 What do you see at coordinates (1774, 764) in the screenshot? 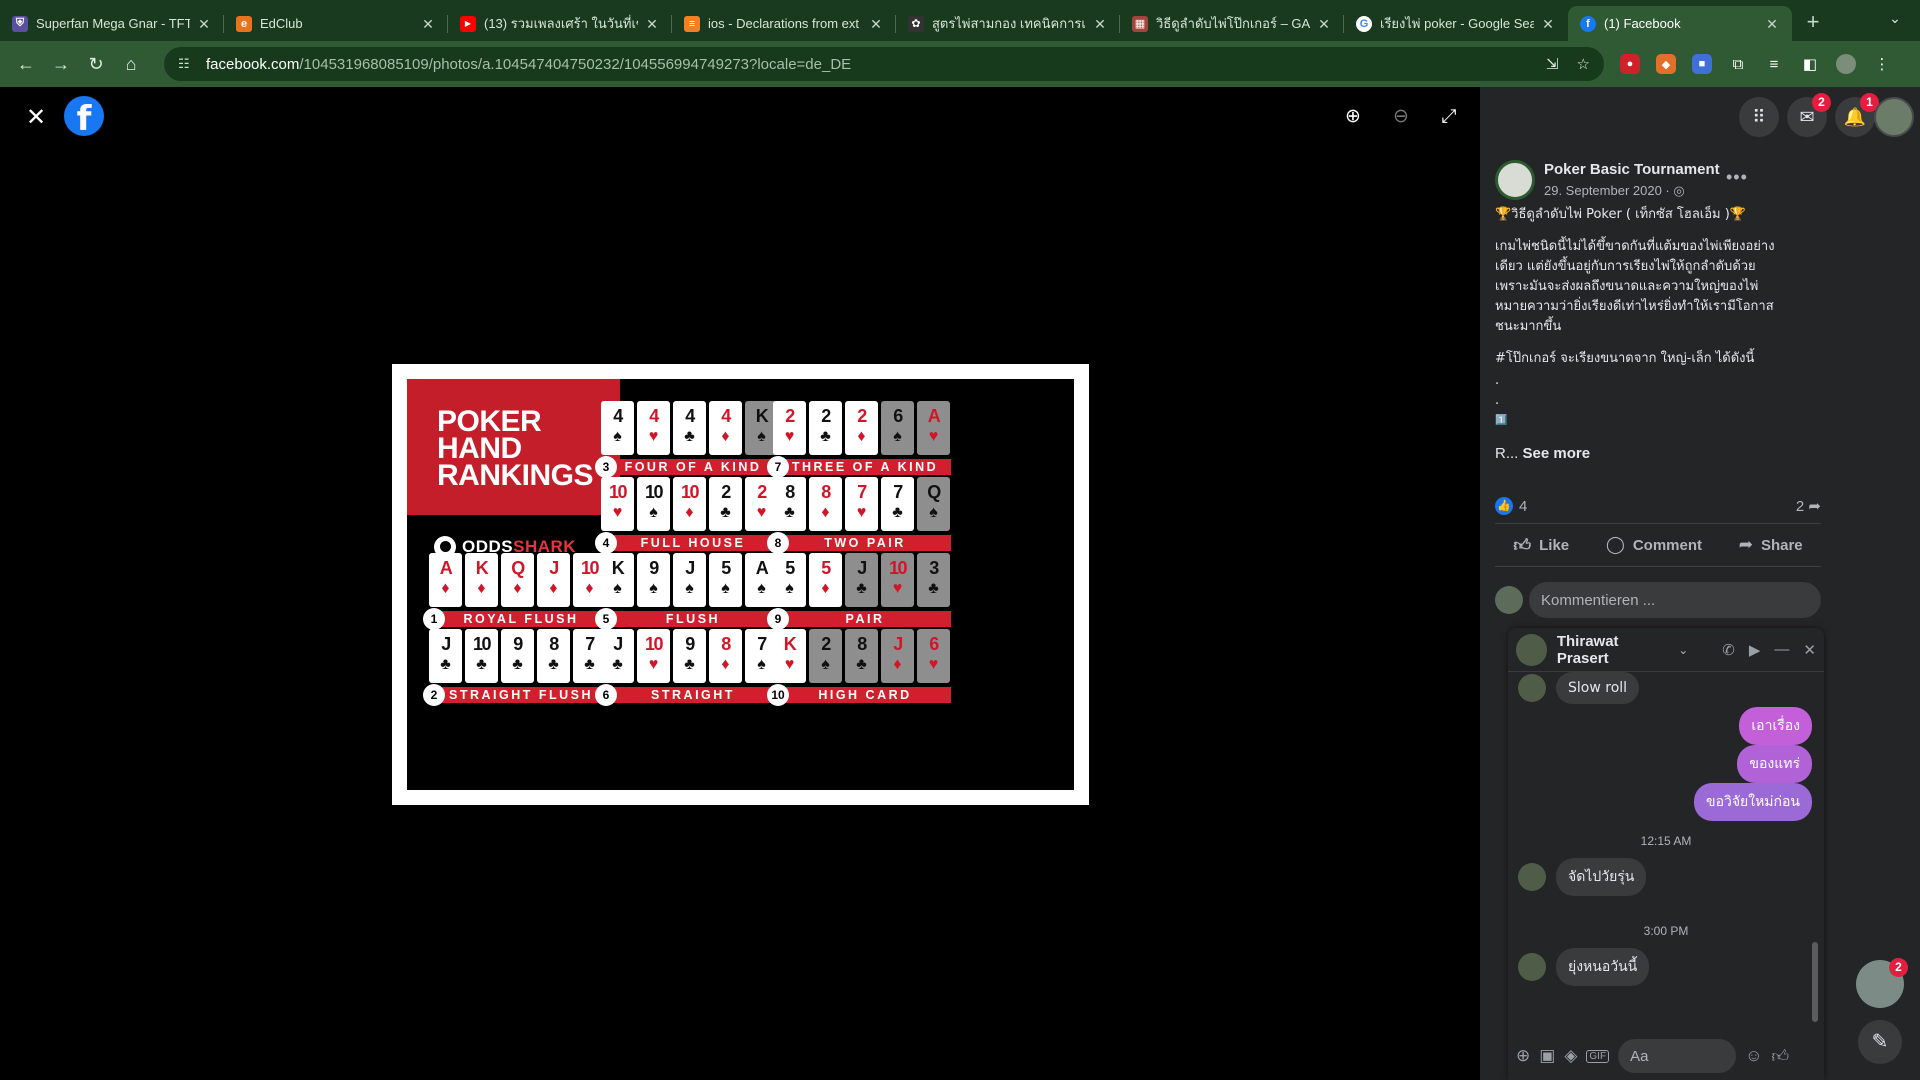
I see `outgoing-message: ของแทร่` at bounding box center [1774, 764].